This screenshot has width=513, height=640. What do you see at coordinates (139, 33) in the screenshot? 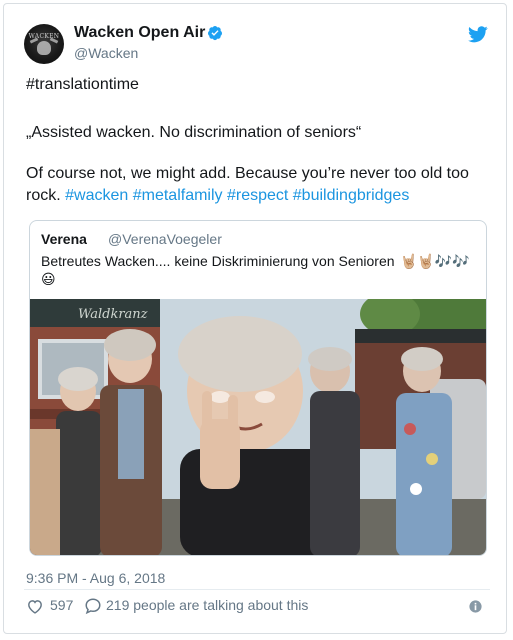
I see `account-name: Wacken Open Air` at bounding box center [139, 33].